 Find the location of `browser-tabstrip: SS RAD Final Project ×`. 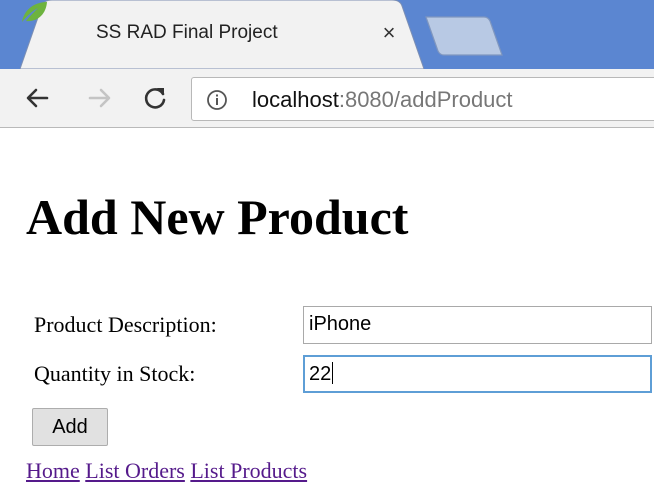

browser-tabstrip: SS RAD Final Project × is located at coordinates (327, 34).